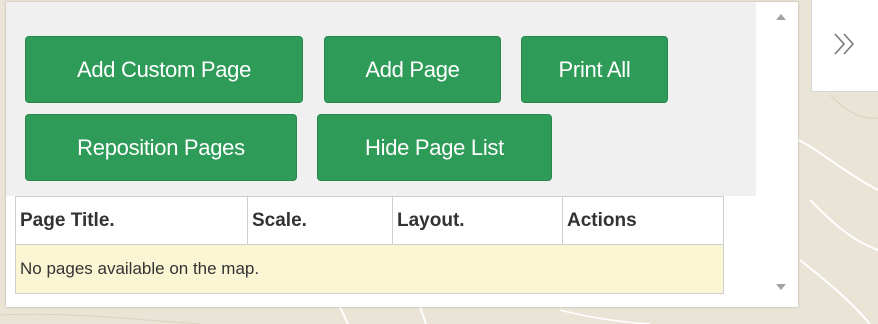 This screenshot has width=878, height=324. What do you see at coordinates (477, 220) in the screenshot?
I see `column-header-layout: Layout.` at bounding box center [477, 220].